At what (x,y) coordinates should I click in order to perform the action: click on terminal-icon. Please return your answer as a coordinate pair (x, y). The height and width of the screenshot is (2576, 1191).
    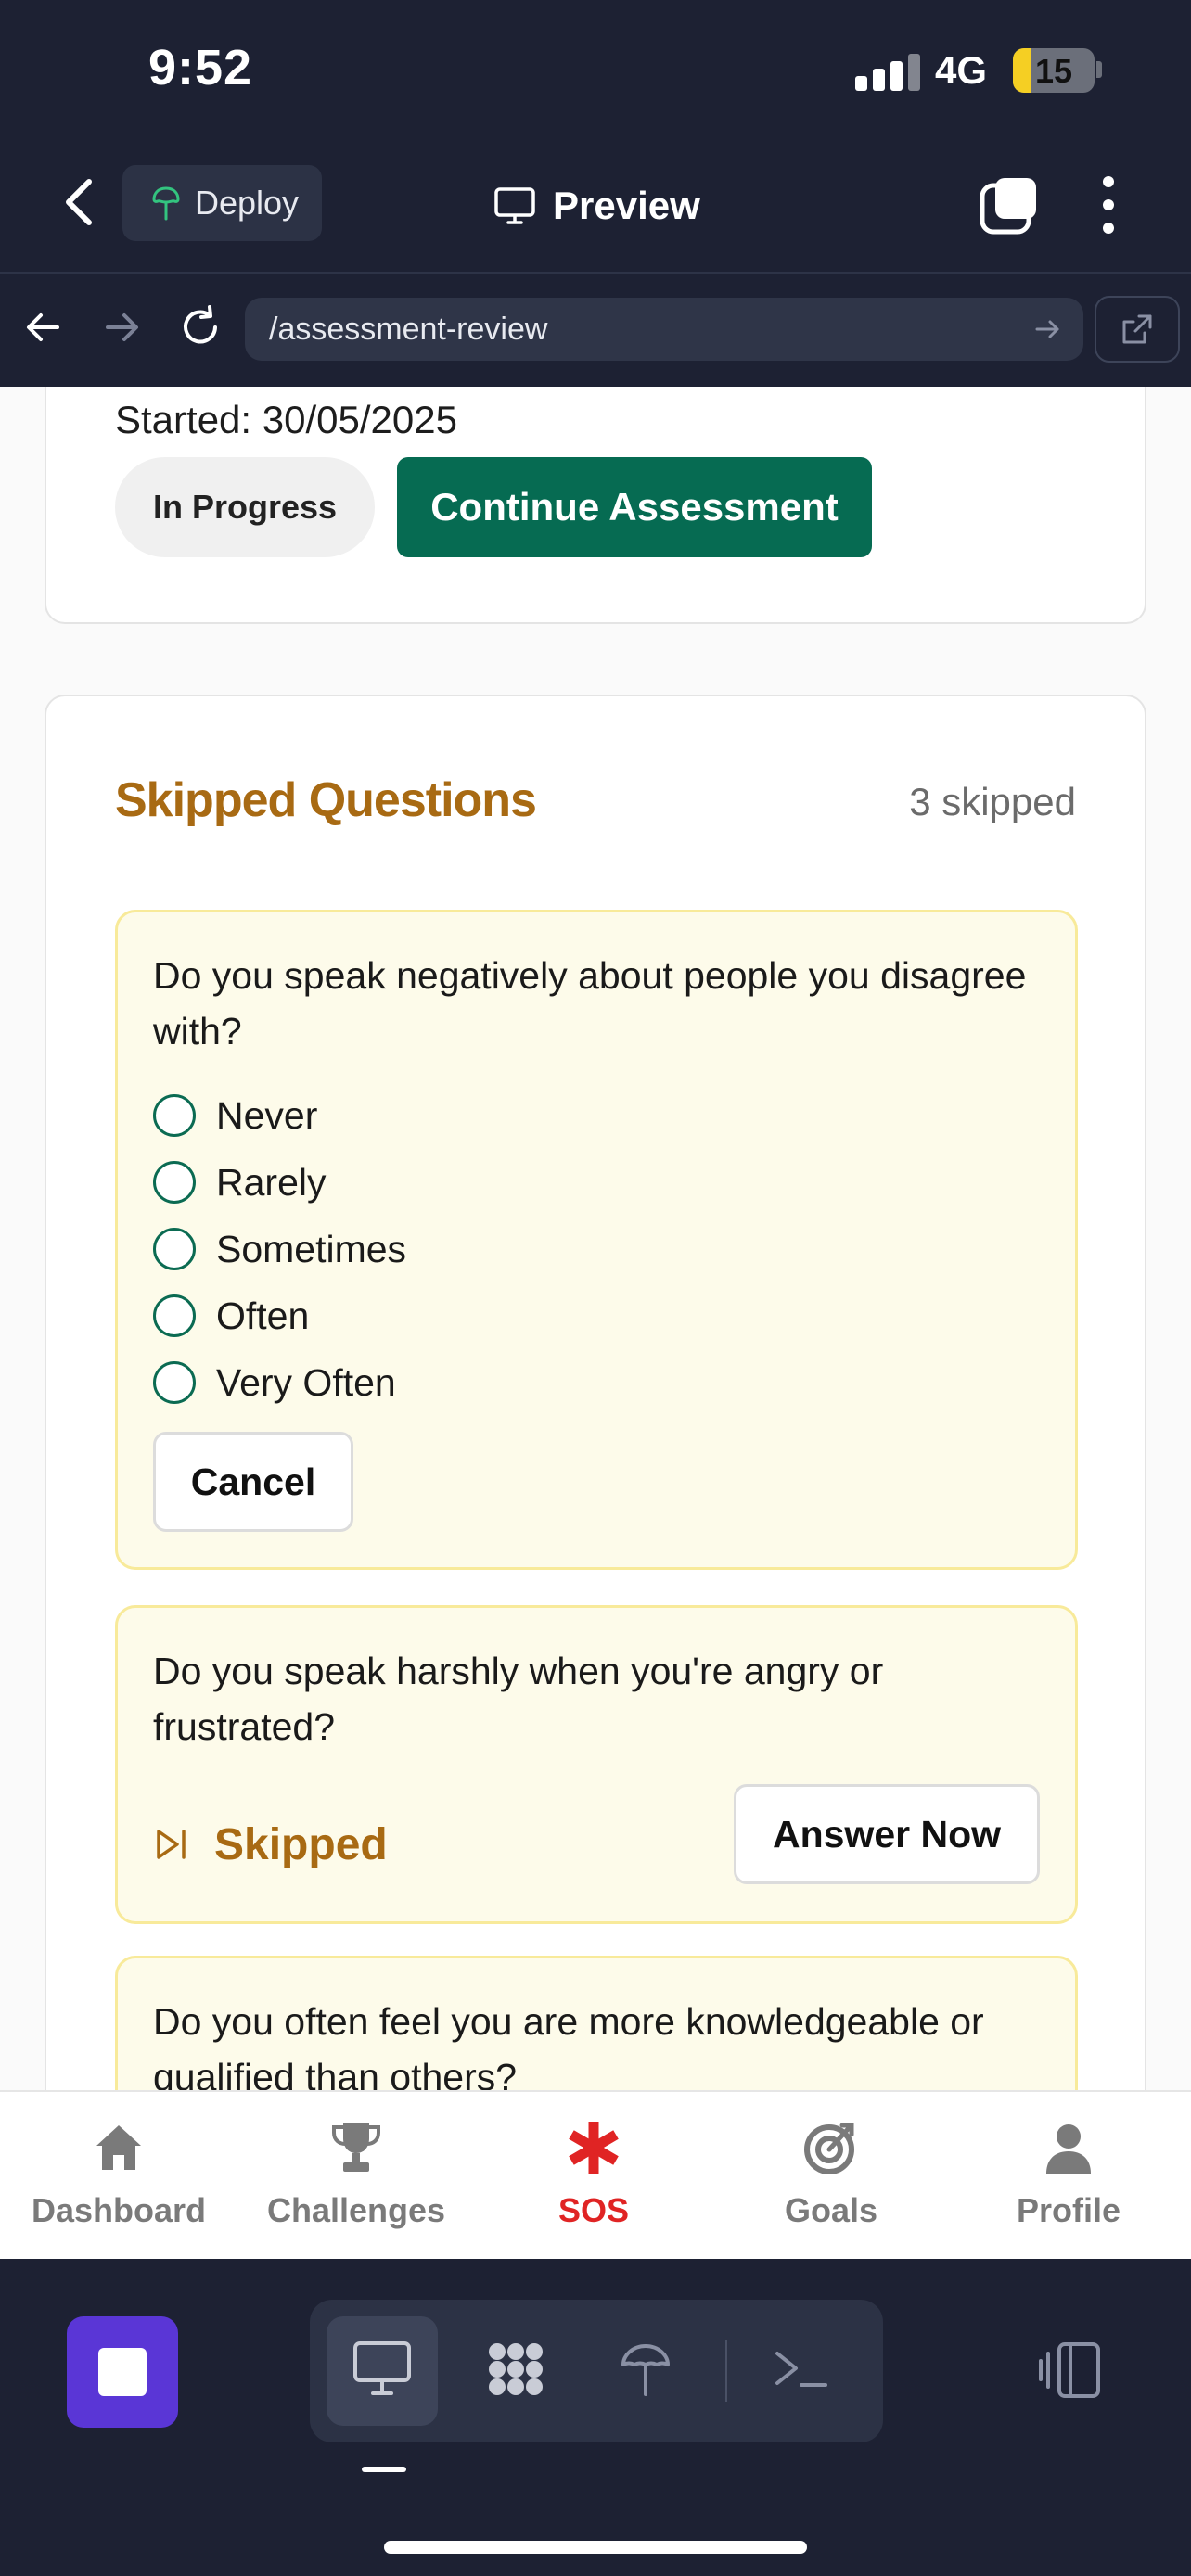
    Looking at the image, I should click on (801, 2369).